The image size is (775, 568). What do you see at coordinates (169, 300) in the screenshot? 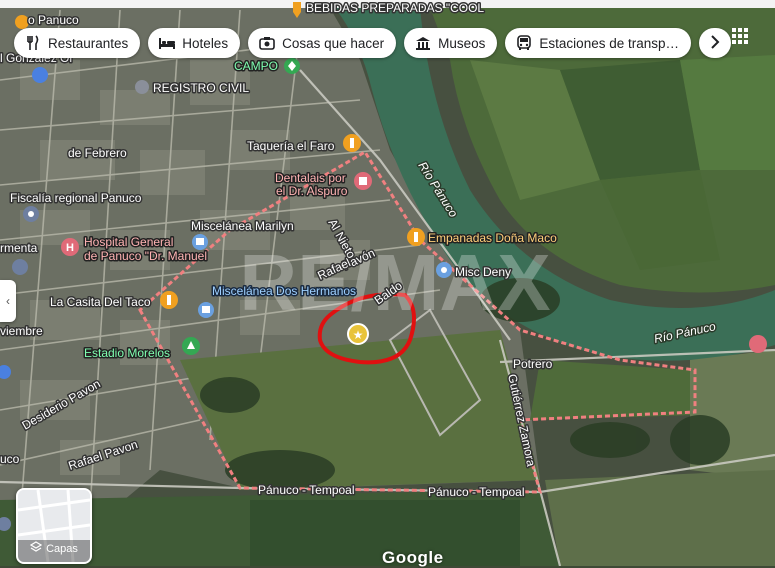
I see `casita-taco-marker-icon` at bounding box center [169, 300].